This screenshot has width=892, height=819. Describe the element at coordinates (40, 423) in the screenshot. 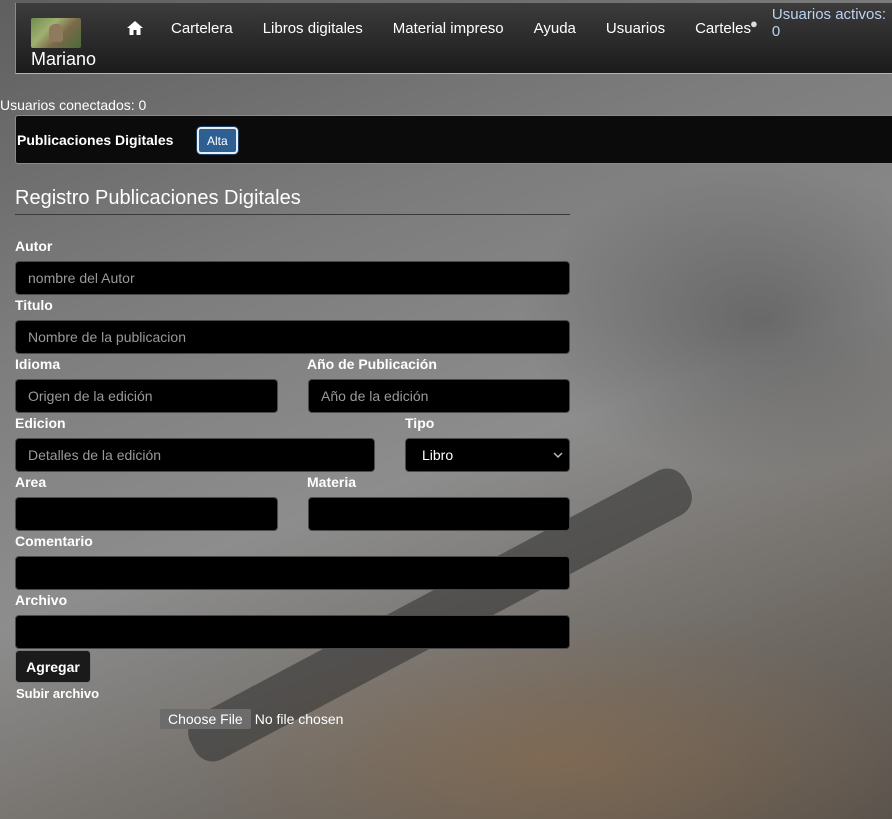

I see `edicion-label: Edicion` at that location.